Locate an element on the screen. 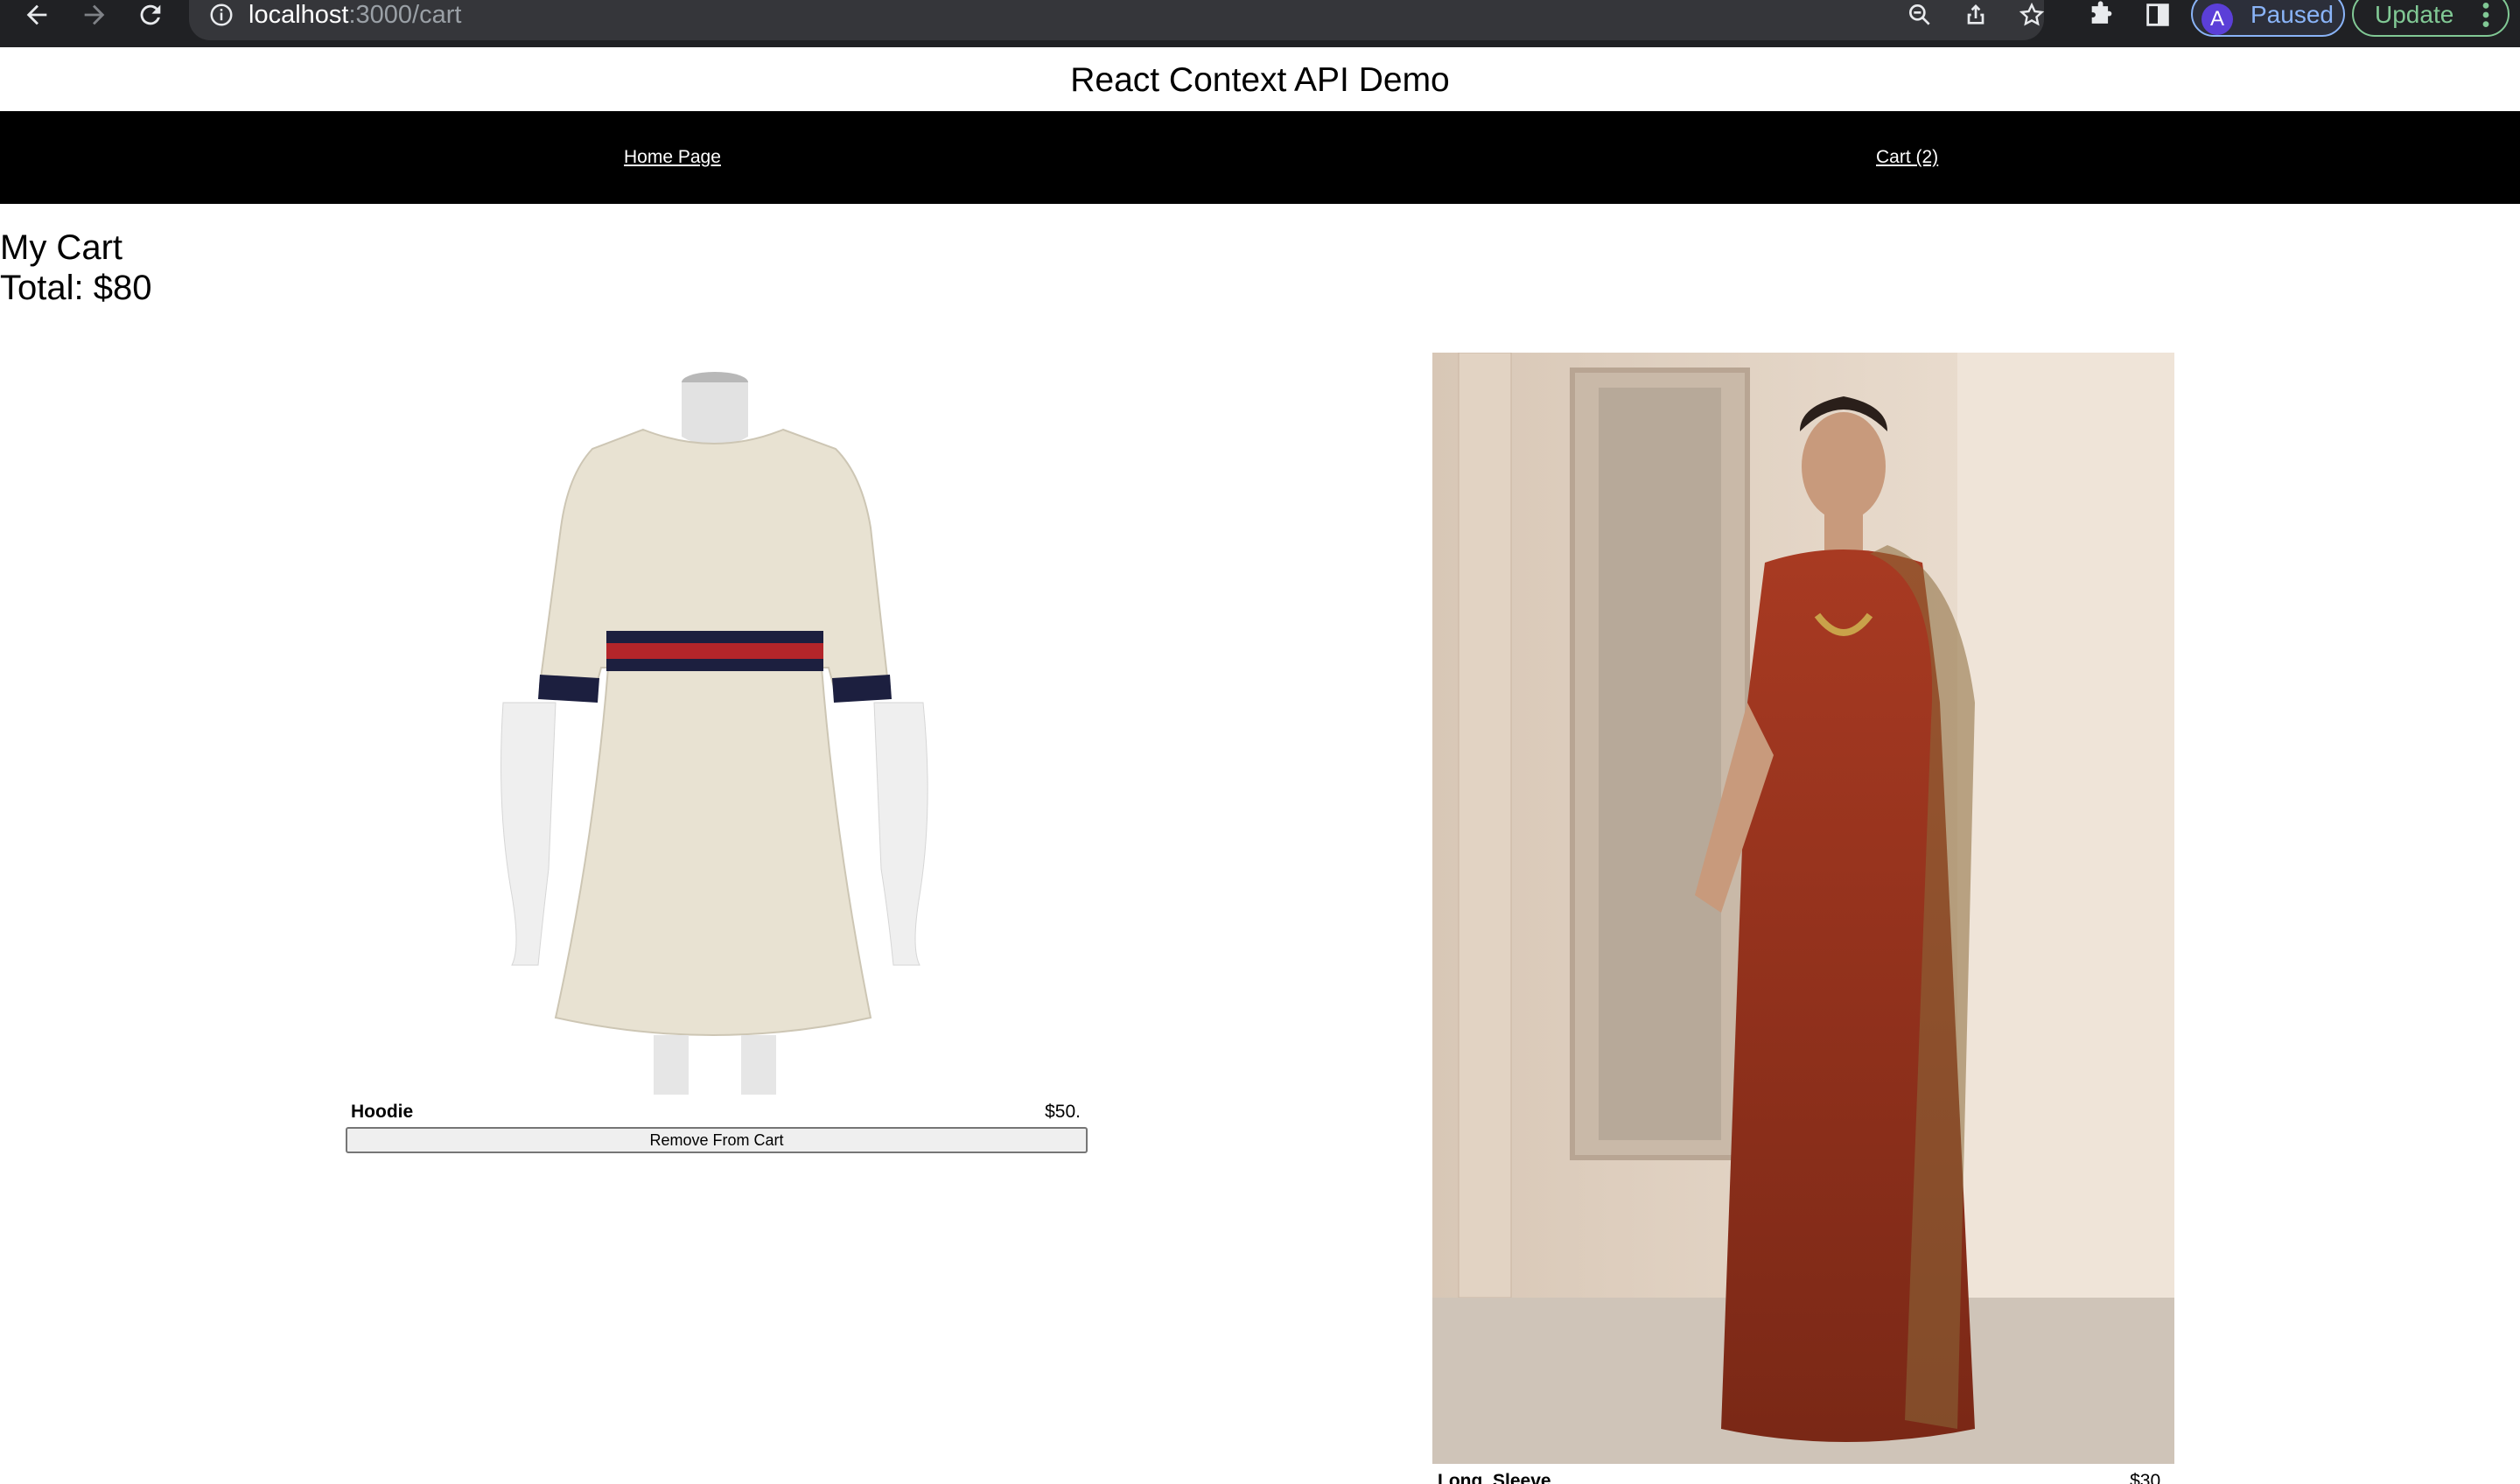 Image resolution: width=2520 pixels, height=1484 pixels. product-price: $50. is located at coordinates (1063, 1112).